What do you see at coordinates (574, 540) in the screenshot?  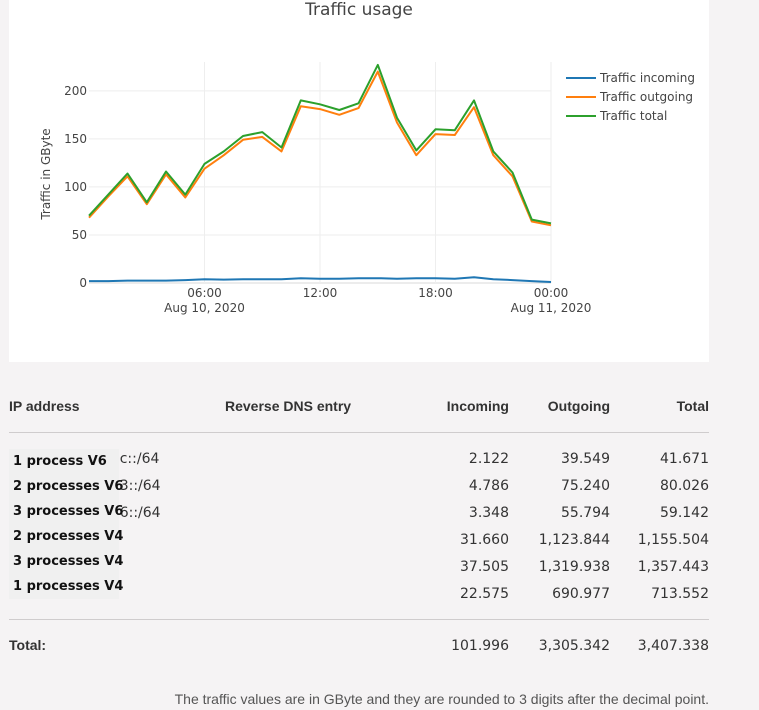 I see `outgoing-cell: 1,123.844` at bounding box center [574, 540].